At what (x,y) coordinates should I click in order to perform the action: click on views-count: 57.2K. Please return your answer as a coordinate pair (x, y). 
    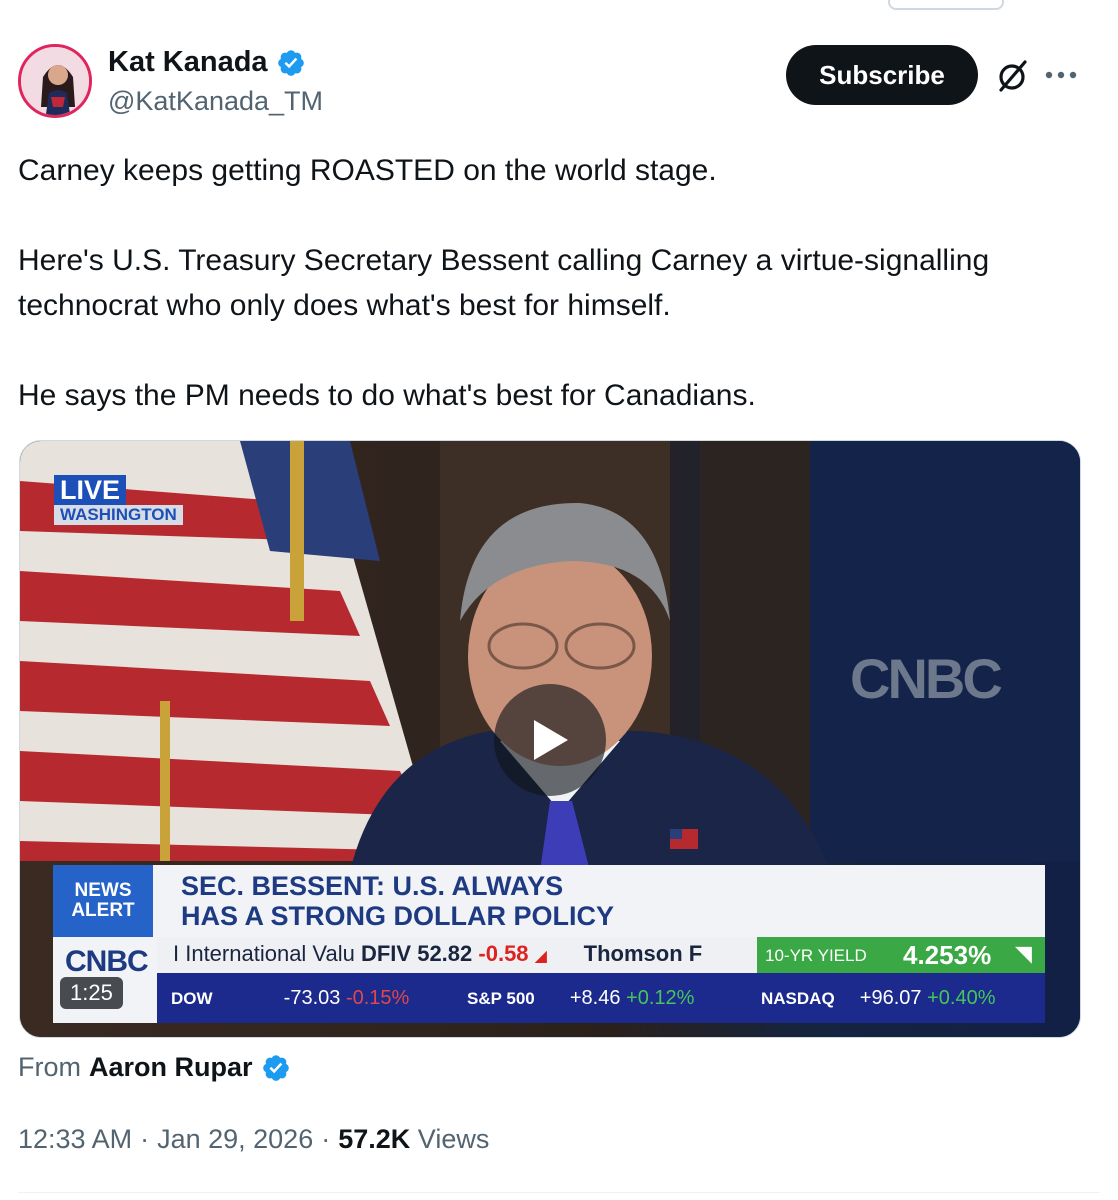
    Looking at the image, I should click on (374, 1139).